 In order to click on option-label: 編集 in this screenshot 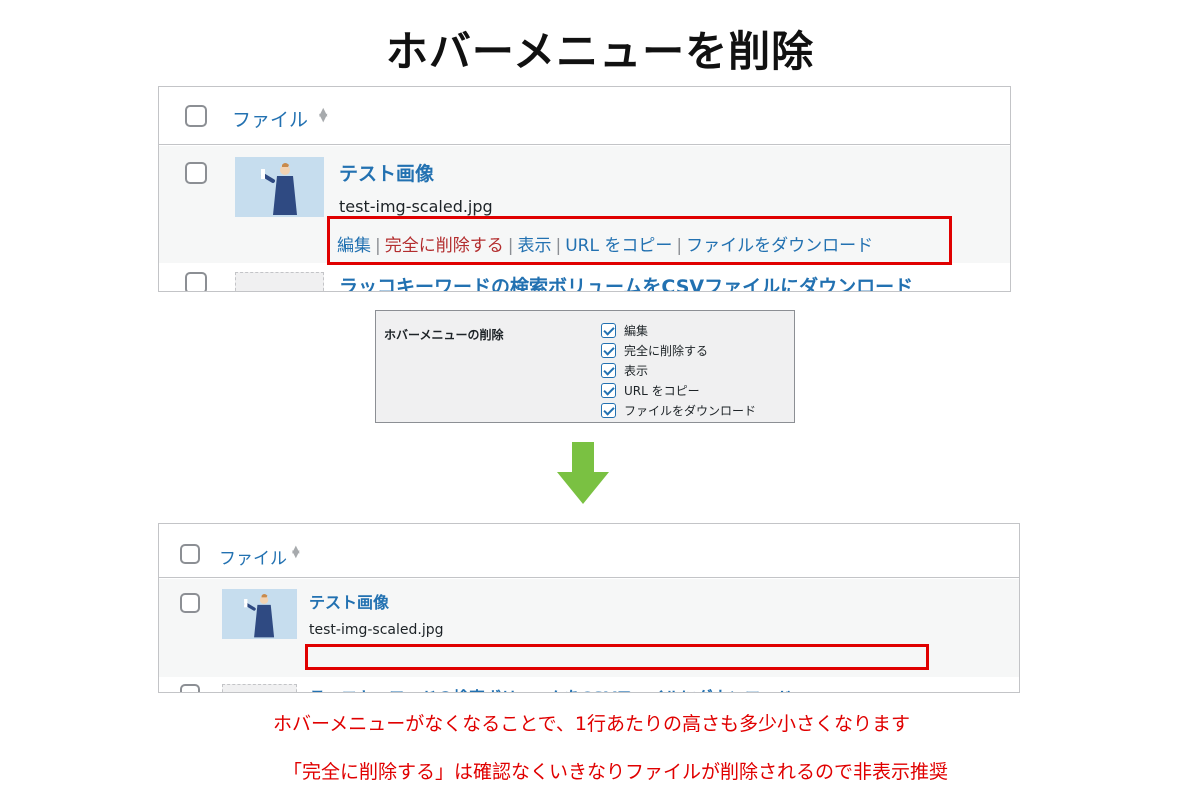, I will do `click(636, 330)`.